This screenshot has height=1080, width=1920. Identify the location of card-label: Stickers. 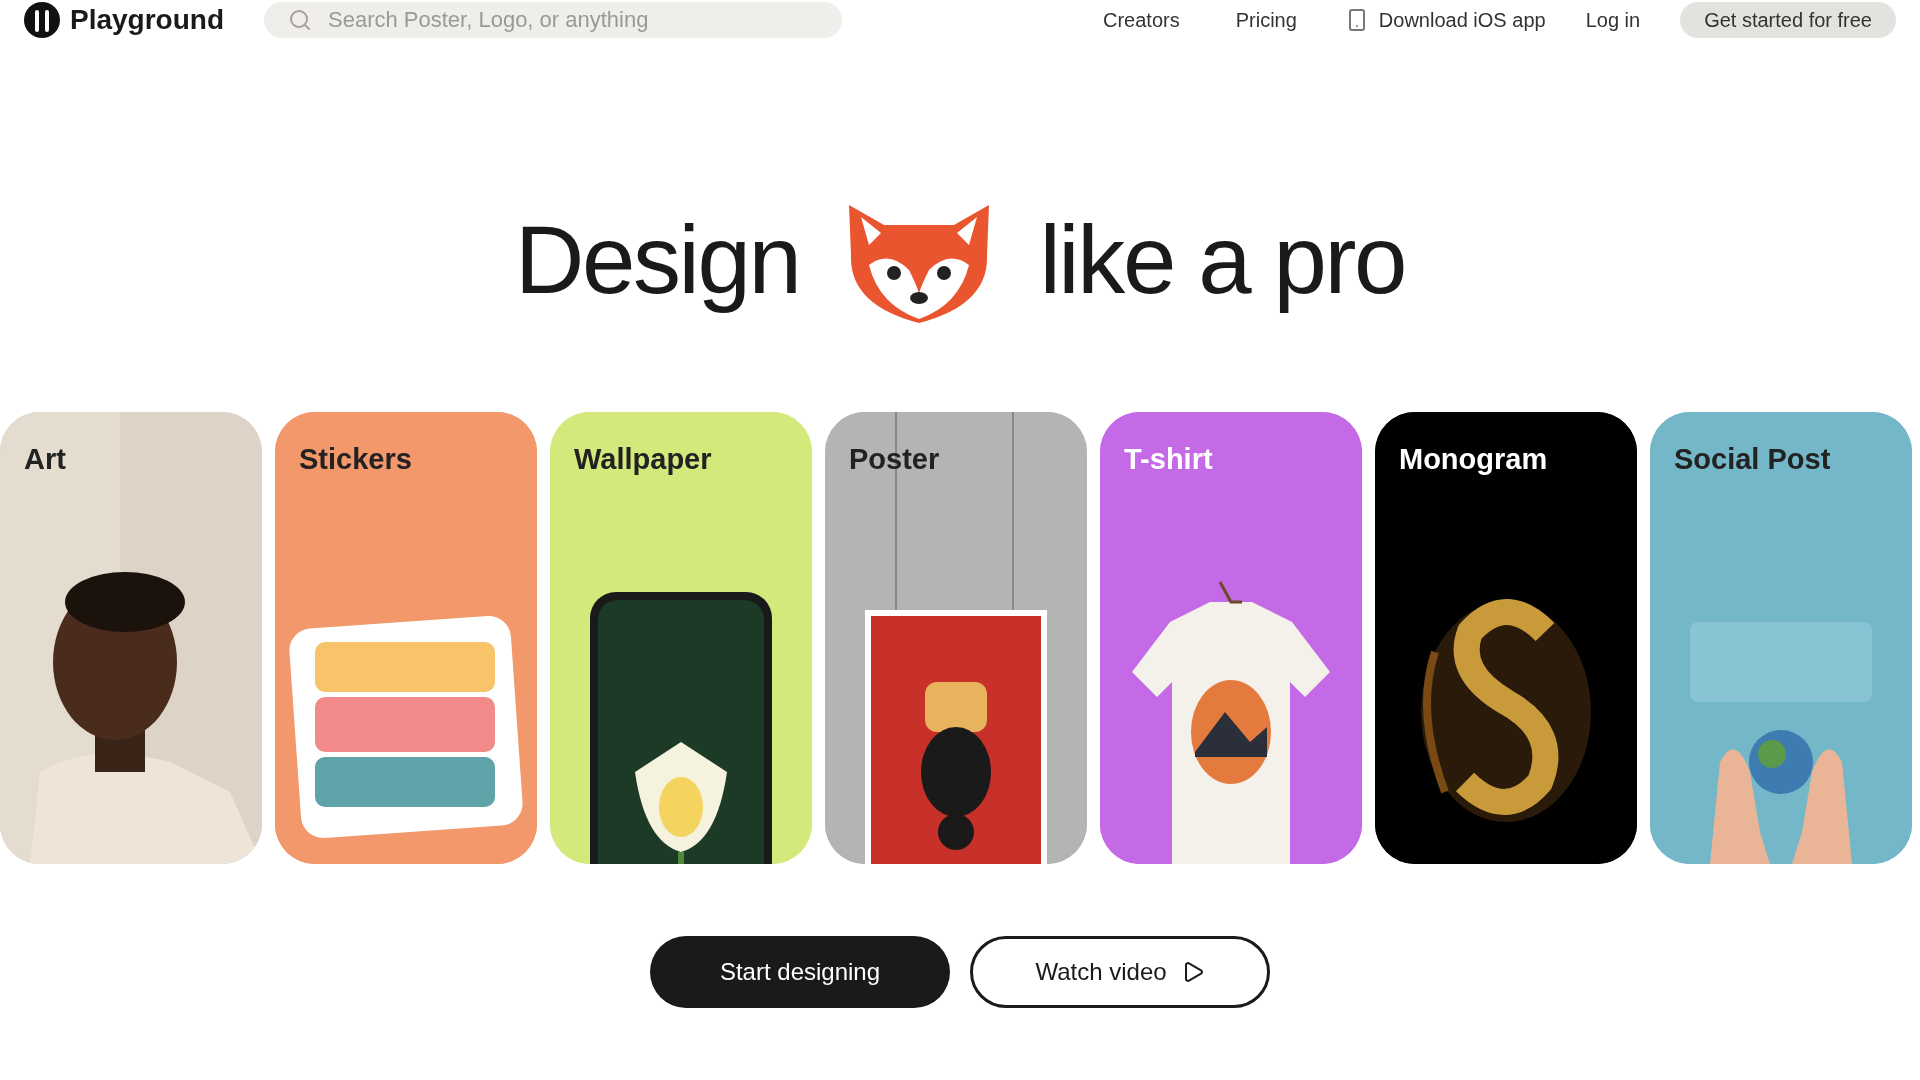
(355, 459).